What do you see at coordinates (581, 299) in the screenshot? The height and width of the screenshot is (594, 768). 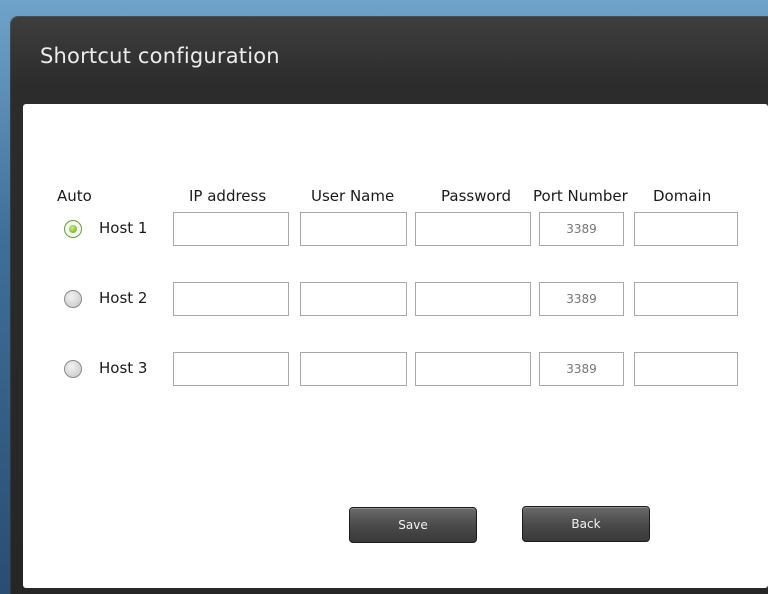 I see `host-2-port-input` at bounding box center [581, 299].